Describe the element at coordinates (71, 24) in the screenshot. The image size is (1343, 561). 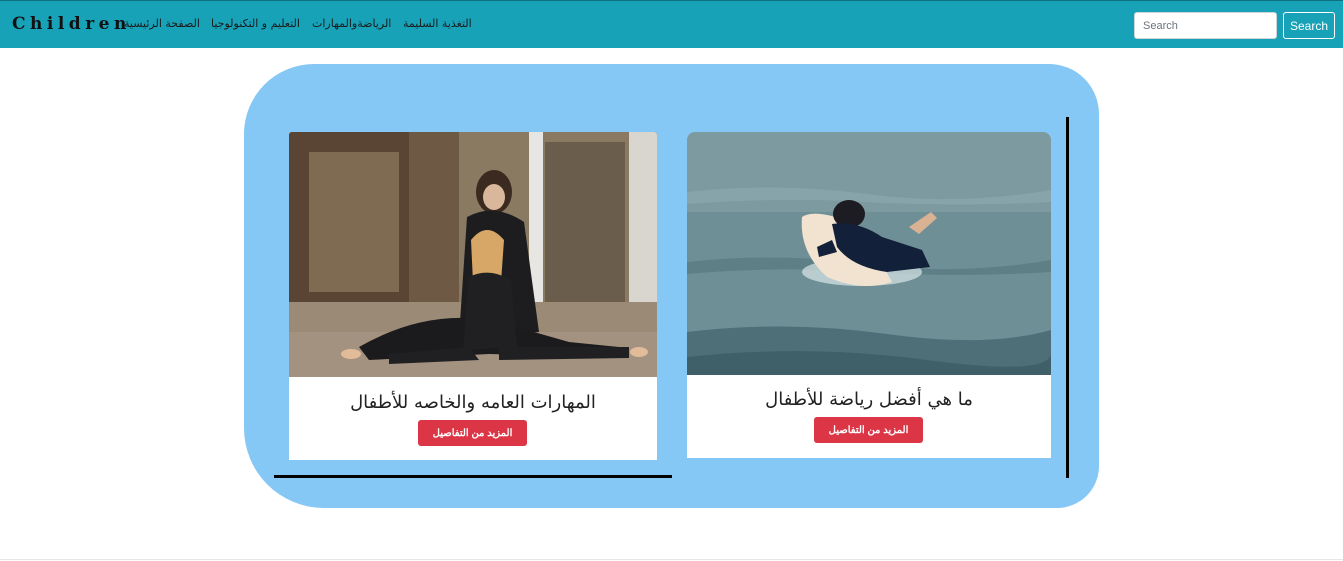
I see `brand-logo: Children` at that location.